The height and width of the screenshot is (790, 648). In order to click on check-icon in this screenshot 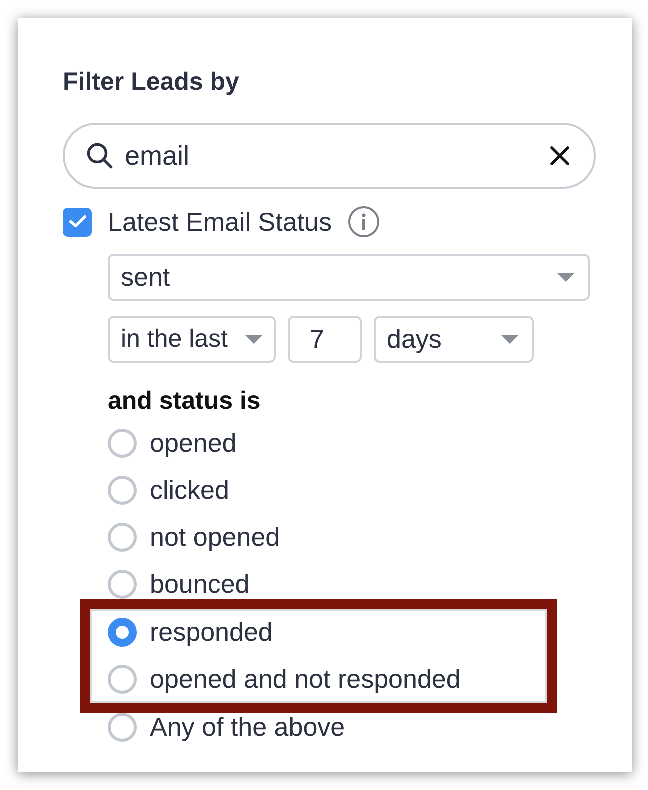, I will do `click(77, 222)`.